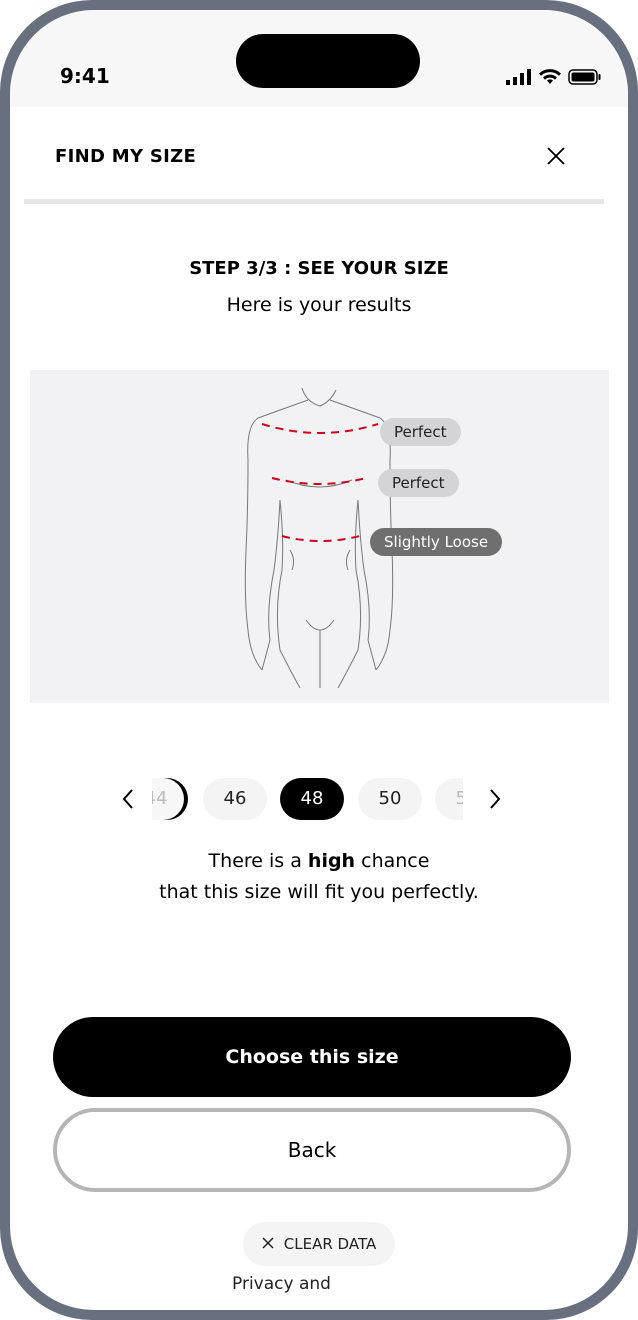 The height and width of the screenshot is (1320, 638). I want to click on page-title: FIND MY SIZE, so click(126, 156).